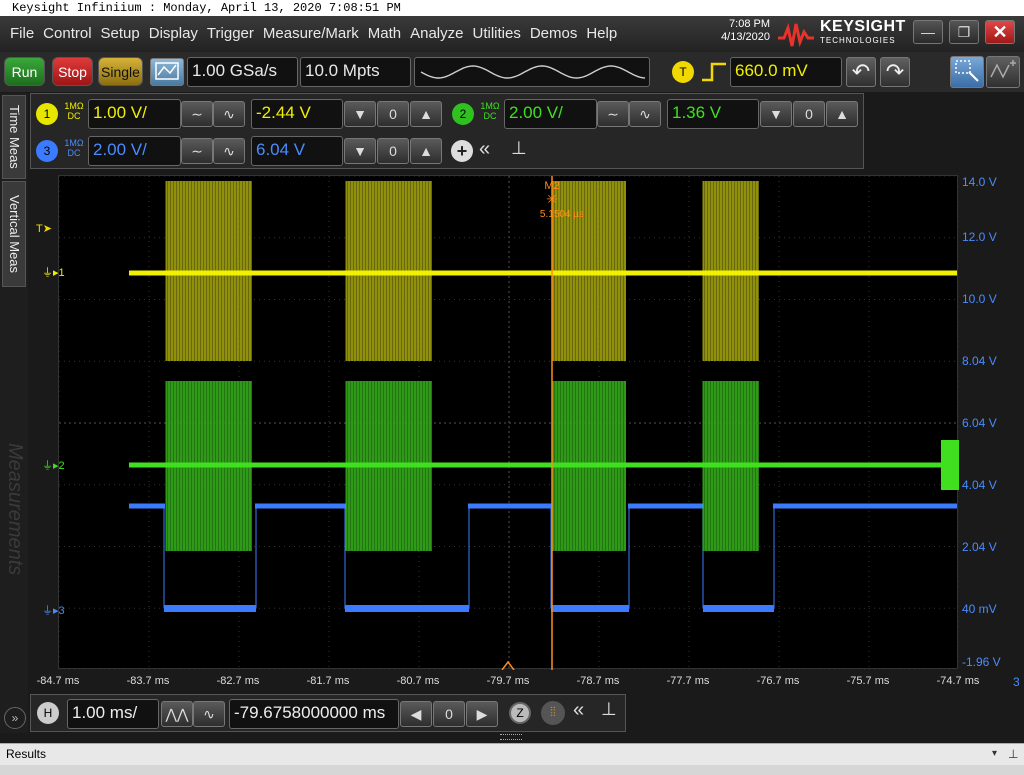 The height and width of the screenshot is (775, 1024). Describe the element at coordinates (964, 32) in the screenshot. I see `restore-button: ❐` at that location.